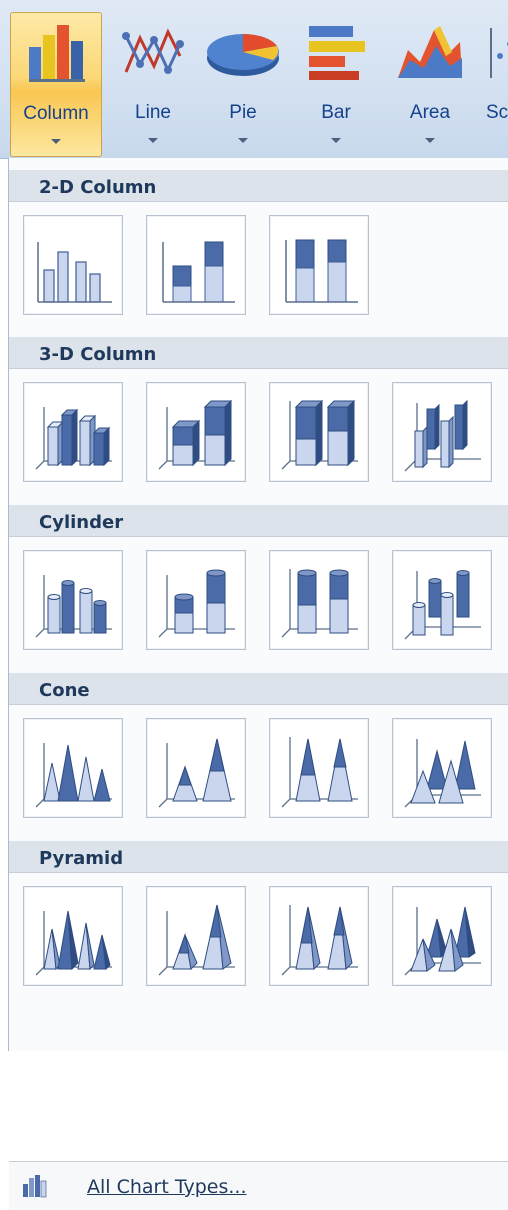 This screenshot has width=508, height=1210. I want to click on category-header-3d-column: 3-D Column, so click(258, 353).